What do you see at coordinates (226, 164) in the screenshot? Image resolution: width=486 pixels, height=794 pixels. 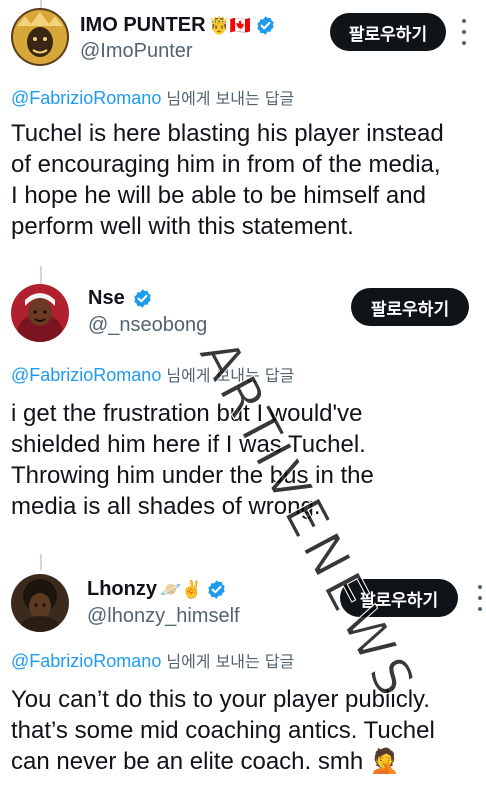 I see `tweet-text-line: of encouraging him in from of the media,` at bounding box center [226, 164].